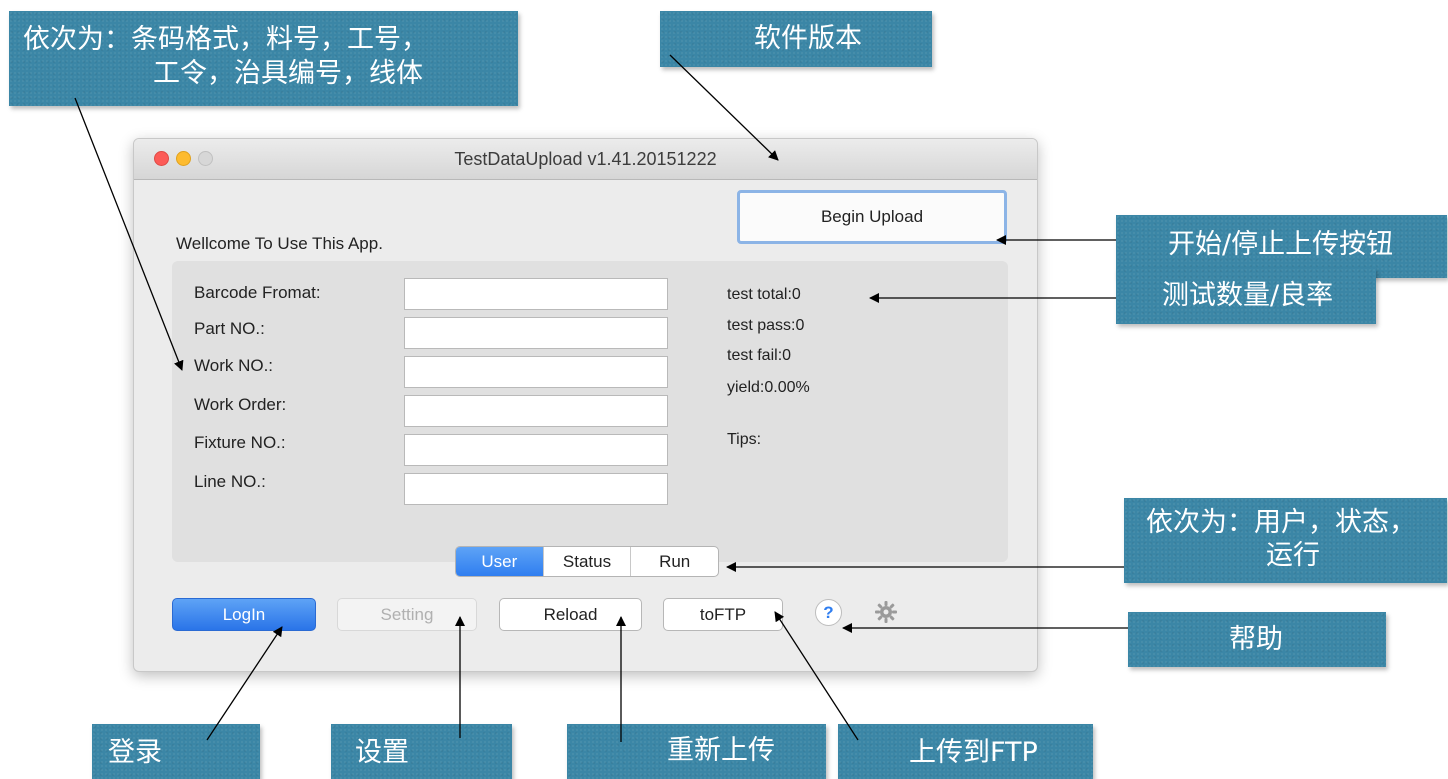 Image resolution: width=1448 pixels, height=779 pixels. I want to click on arrow-toftp, so click(816, 676).